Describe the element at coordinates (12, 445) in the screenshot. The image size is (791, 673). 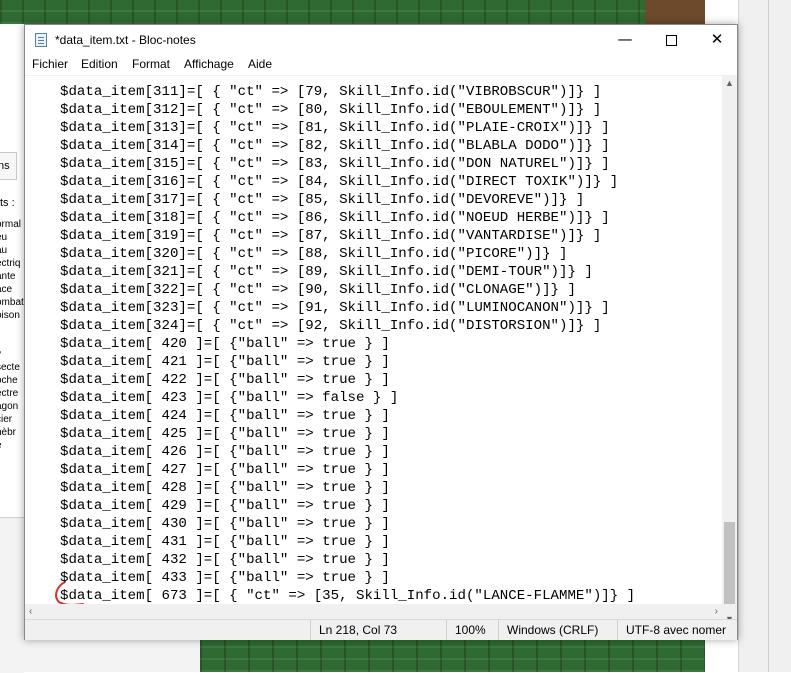
I see `background-list-item: e` at that location.